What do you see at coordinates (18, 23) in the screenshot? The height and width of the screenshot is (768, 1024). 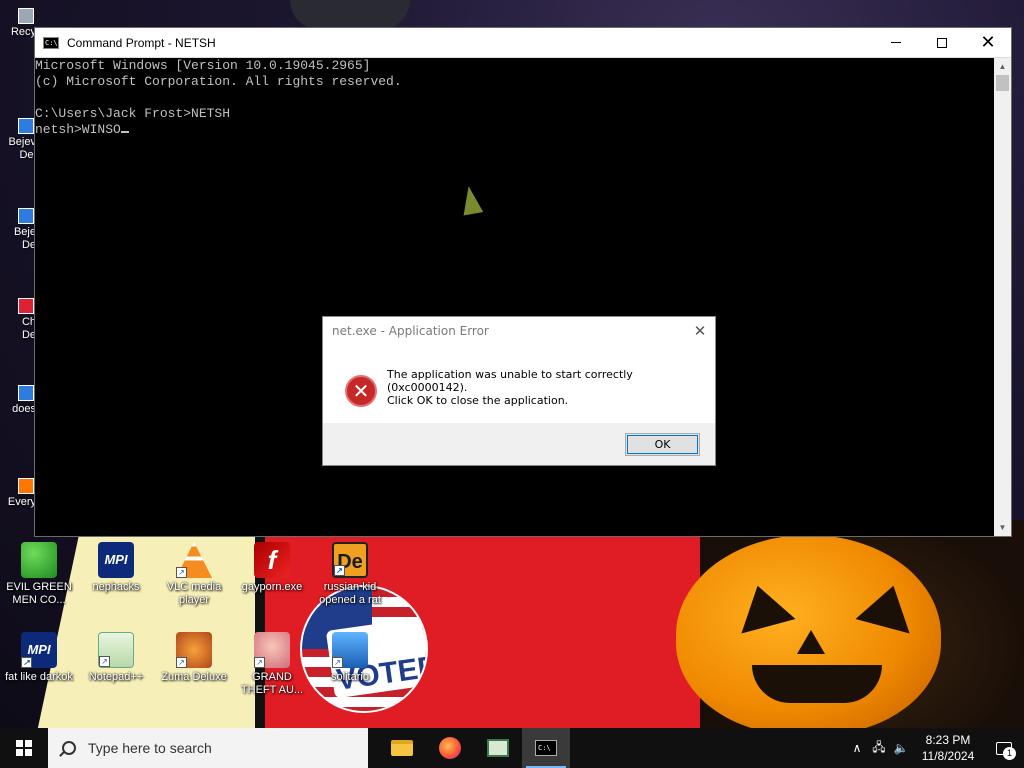 I see `desktop-icon-recycle-bin: Recy` at bounding box center [18, 23].